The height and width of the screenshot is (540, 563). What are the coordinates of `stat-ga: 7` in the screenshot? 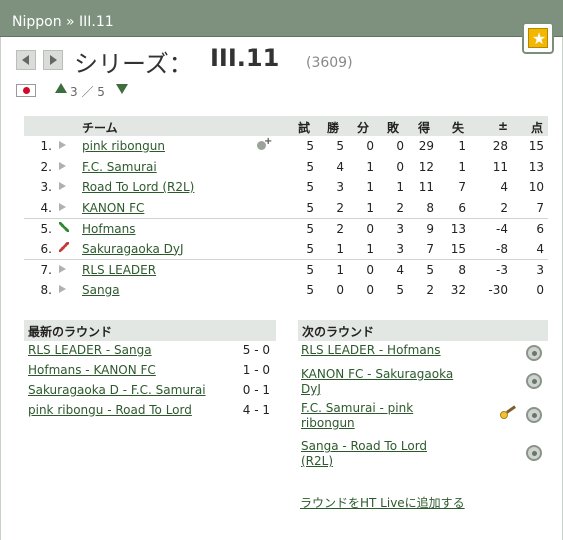 It's located at (462, 187).